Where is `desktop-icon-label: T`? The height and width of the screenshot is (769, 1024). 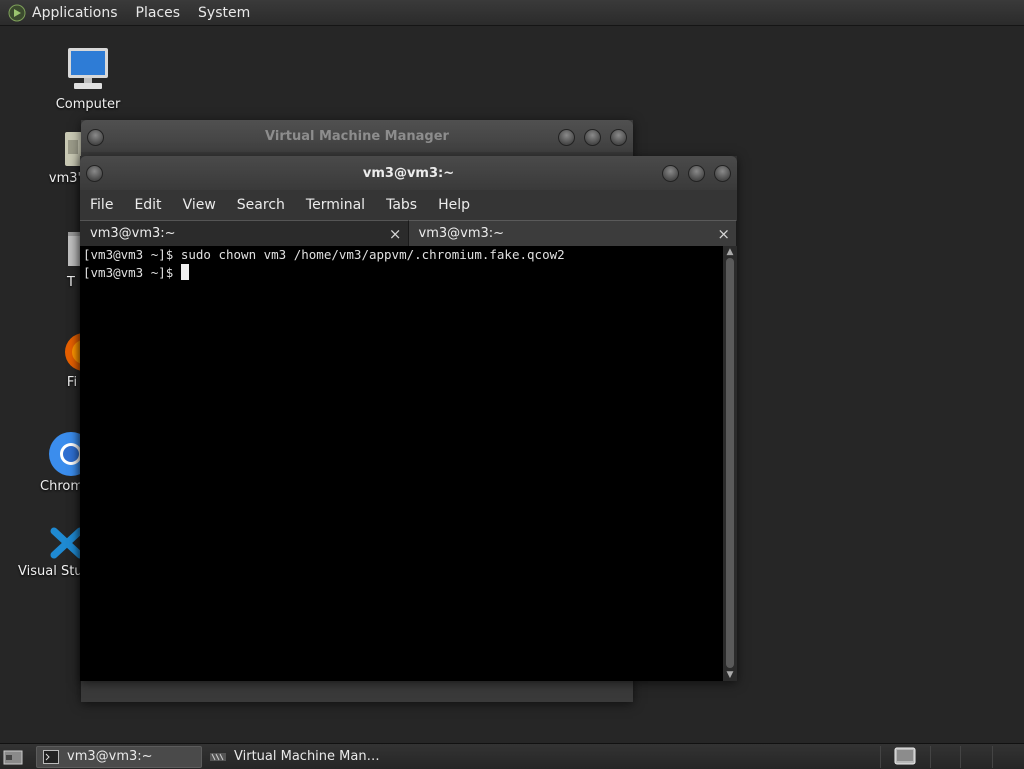 desktop-icon-label: T is located at coordinates (71, 282).